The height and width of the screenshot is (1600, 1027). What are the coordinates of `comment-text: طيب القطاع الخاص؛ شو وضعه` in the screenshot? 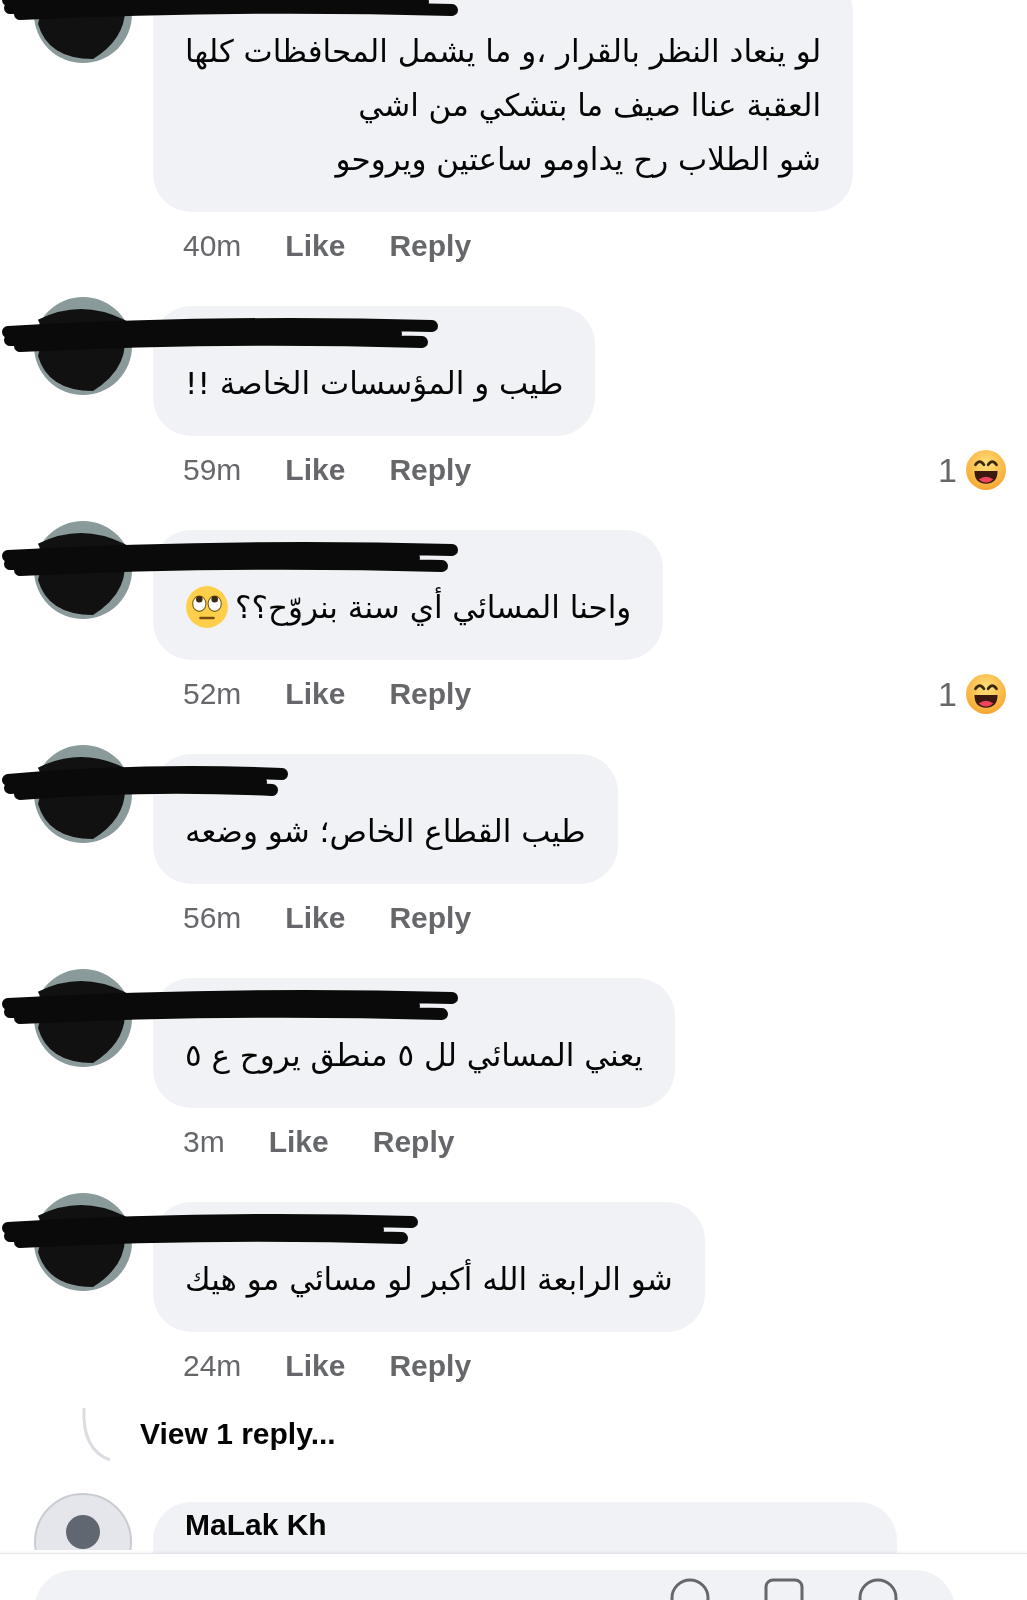 It's located at (385, 832).